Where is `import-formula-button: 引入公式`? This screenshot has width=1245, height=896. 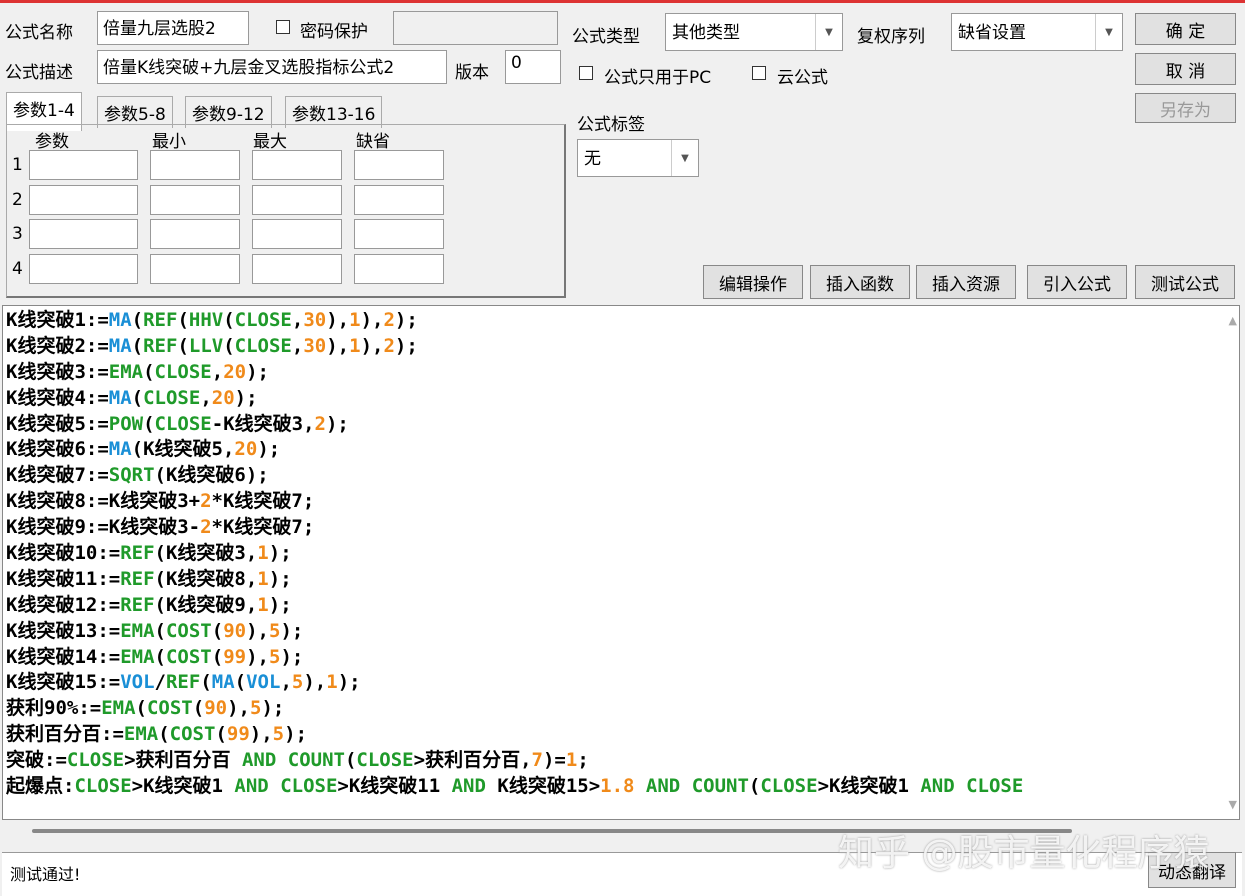 import-formula-button: 引入公式 is located at coordinates (1077, 282).